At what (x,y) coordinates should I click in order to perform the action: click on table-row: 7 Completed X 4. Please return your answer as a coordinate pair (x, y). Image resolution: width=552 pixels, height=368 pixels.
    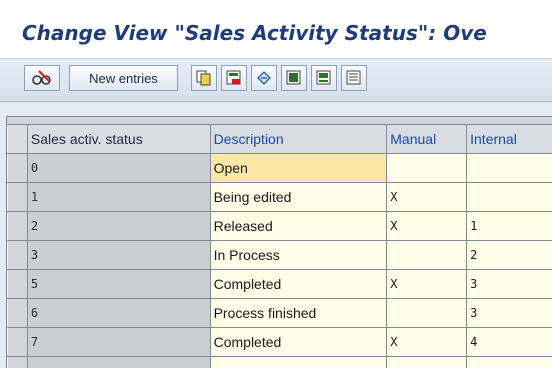
    Looking at the image, I should click on (280, 342).